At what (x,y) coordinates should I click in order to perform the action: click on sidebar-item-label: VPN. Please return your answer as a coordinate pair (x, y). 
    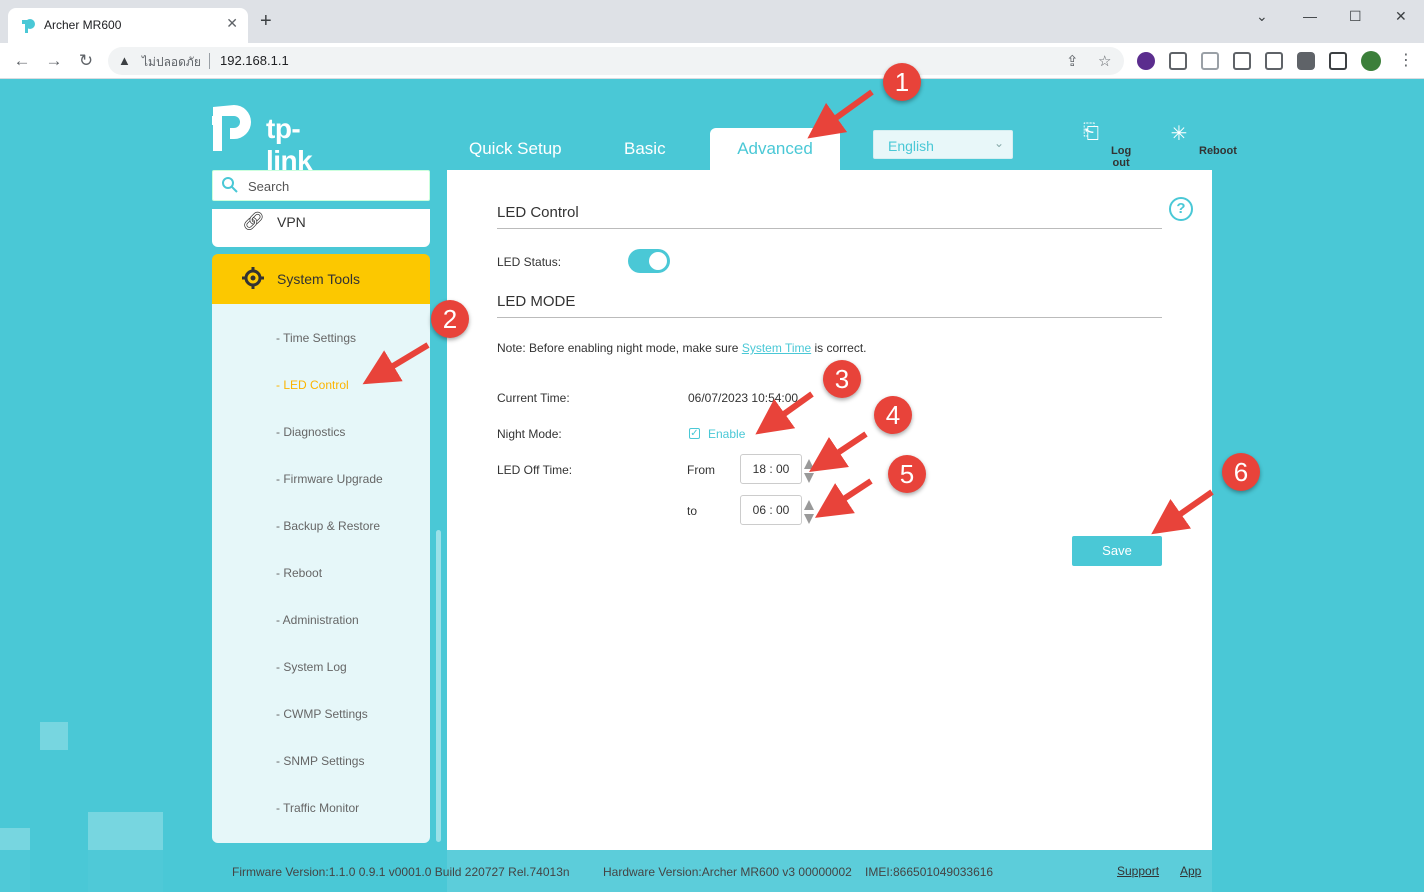
    Looking at the image, I should click on (291, 222).